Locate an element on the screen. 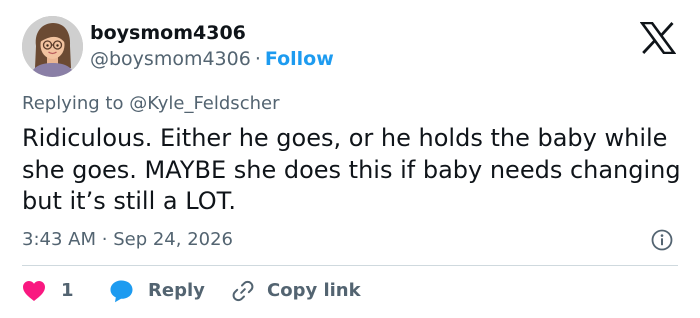 This screenshot has width=700, height=318. x-logo-icon is located at coordinates (658, 38).